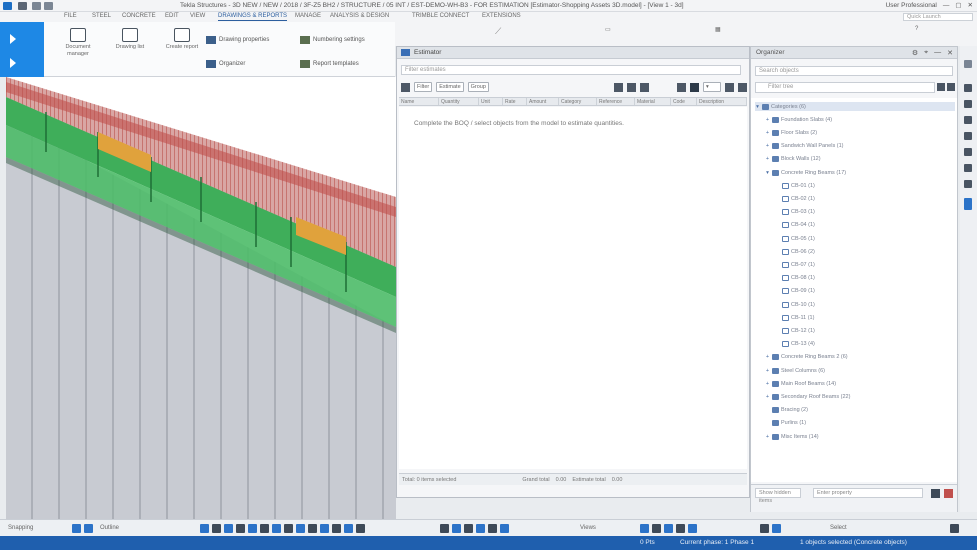 The height and width of the screenshot is (550, 977). What do you see at coordinates (459, 101) in the screenshot?
I see `col-quantity: Quantity` at bounding box center [459, 101].